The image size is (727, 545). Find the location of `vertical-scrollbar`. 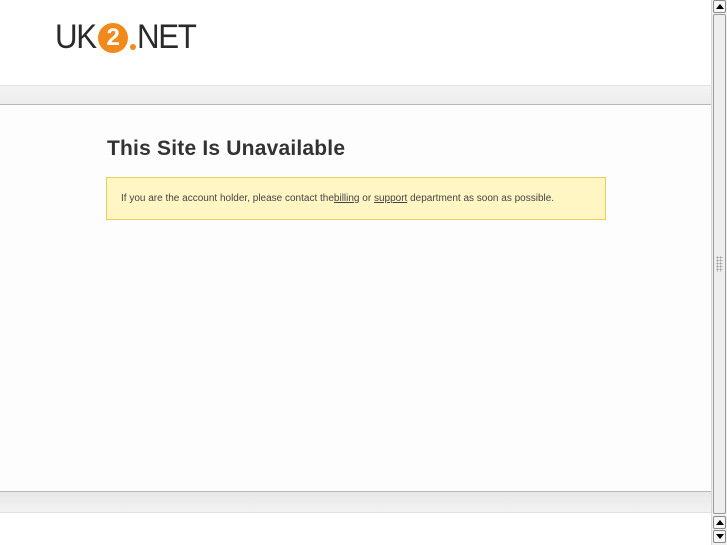

vertical-scrollbar is located at coordinates (719, 272).